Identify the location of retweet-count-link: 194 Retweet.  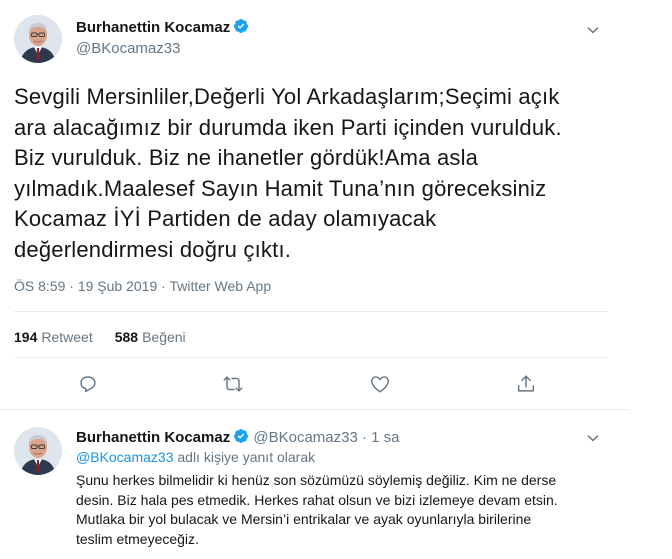
(53, 337).